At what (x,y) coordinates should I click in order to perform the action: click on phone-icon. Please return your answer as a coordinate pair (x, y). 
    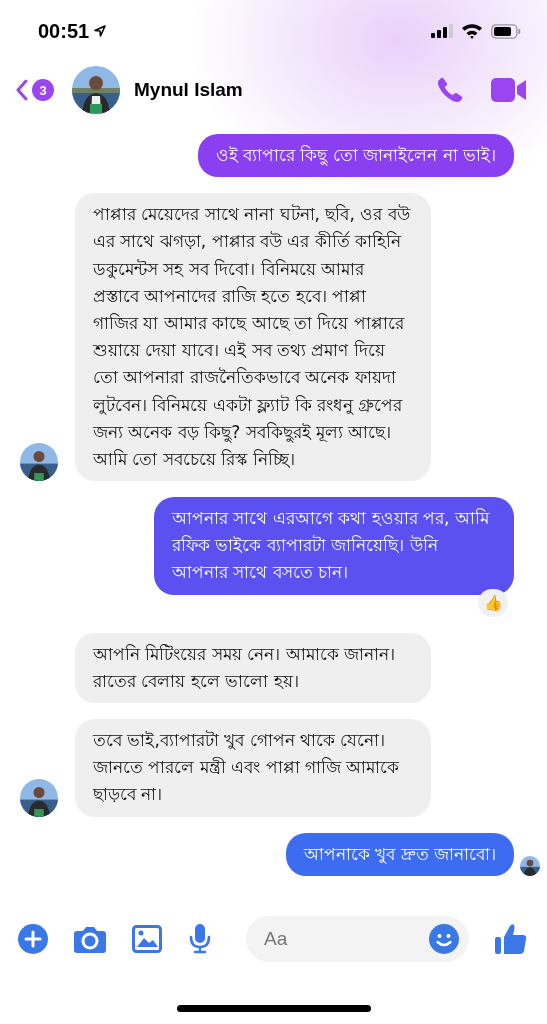
    Looking at the image, I should click on (450, 90).